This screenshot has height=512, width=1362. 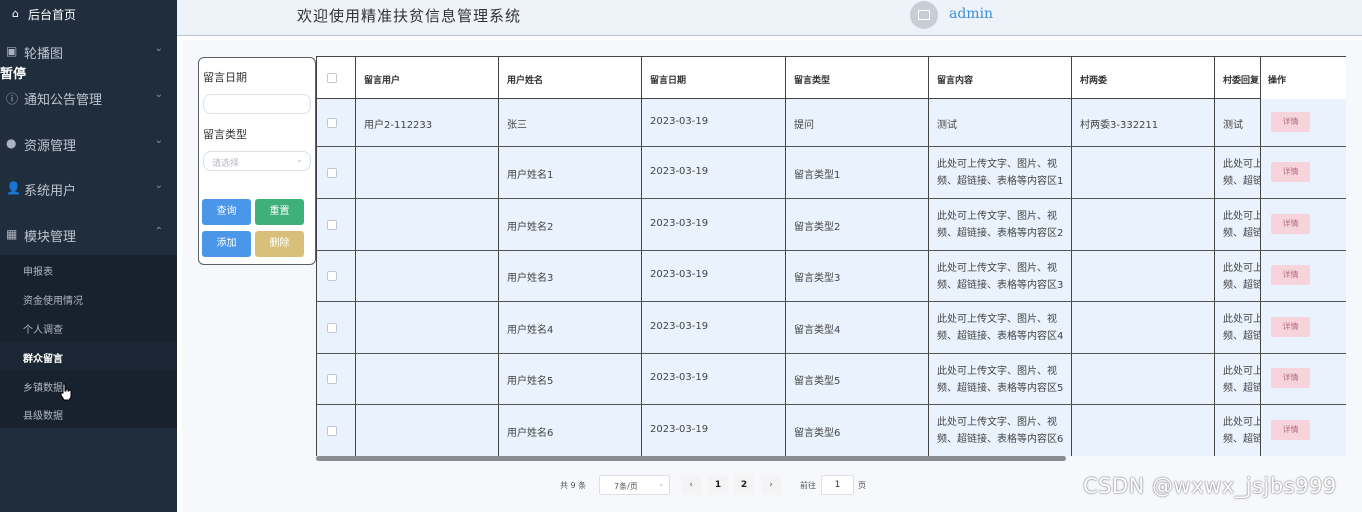 What do you see at coordinates (569, 172) in the screenshot?
I see `table-cell: 用户姓名1` at bounding box center [569, 172].